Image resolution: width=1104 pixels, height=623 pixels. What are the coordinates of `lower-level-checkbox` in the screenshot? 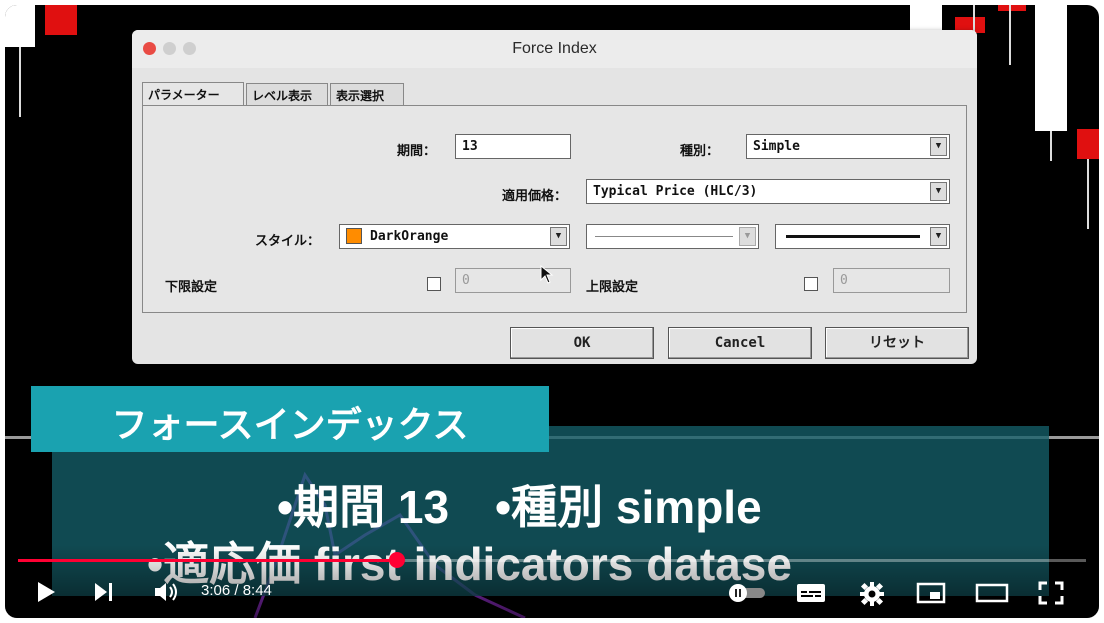 It's located at (434, 284).